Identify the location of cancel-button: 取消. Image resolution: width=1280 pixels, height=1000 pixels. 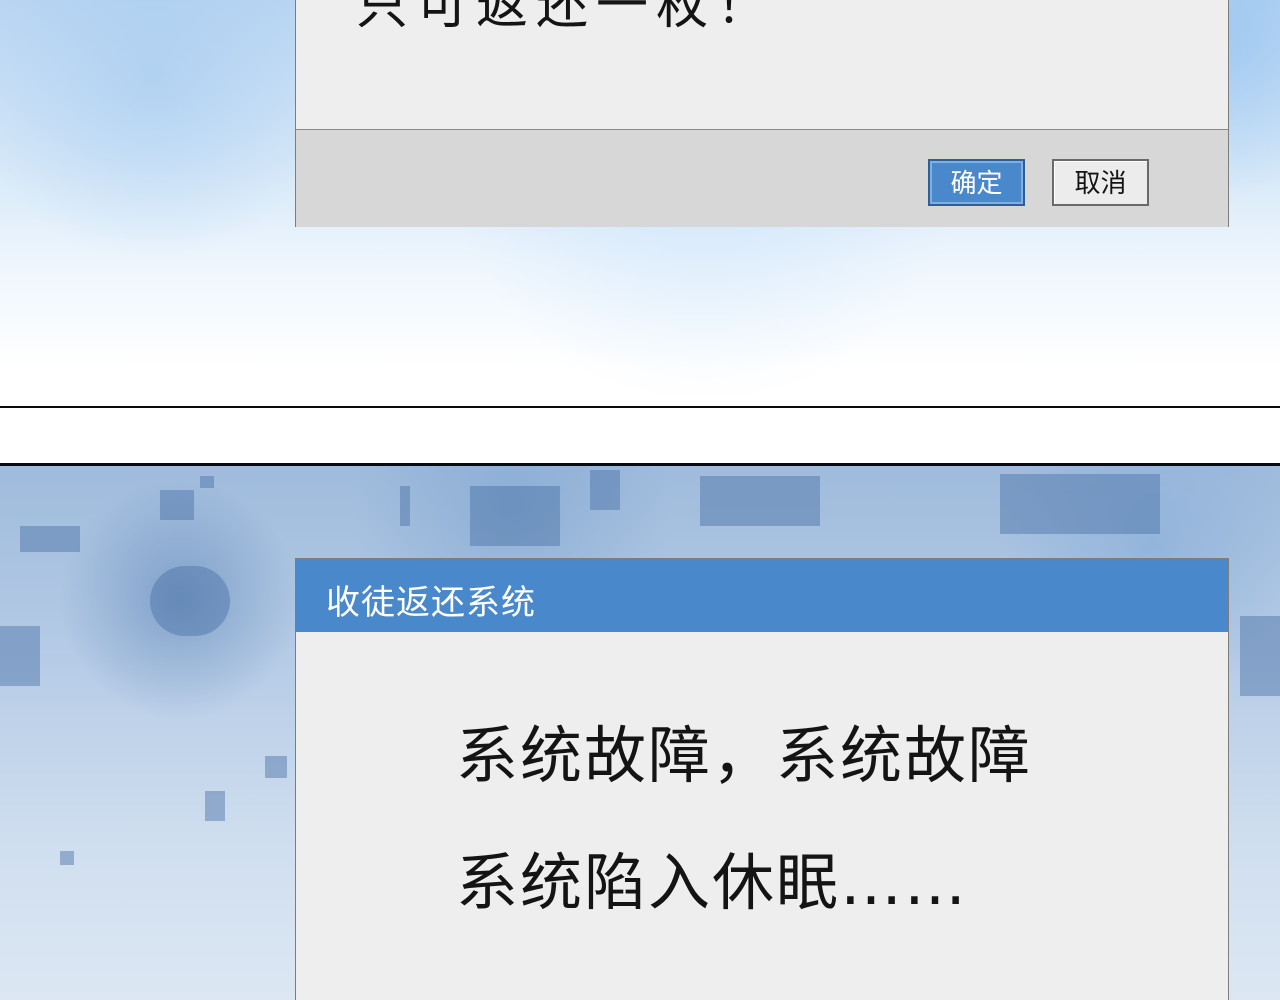
(1100, 182).